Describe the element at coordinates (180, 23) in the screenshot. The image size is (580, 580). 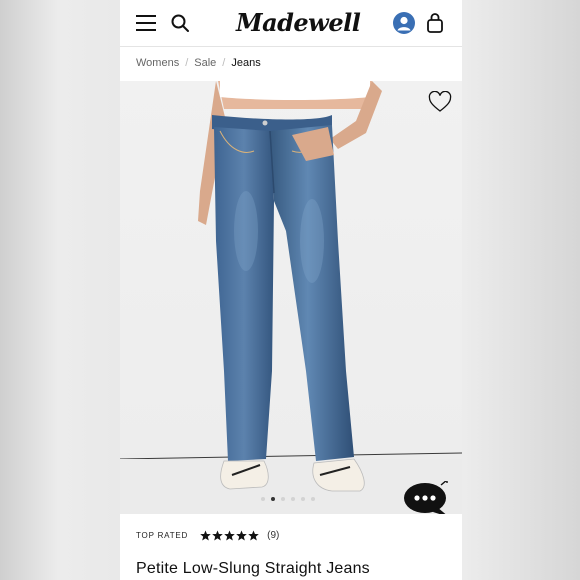
I see `search-icon` at that location.